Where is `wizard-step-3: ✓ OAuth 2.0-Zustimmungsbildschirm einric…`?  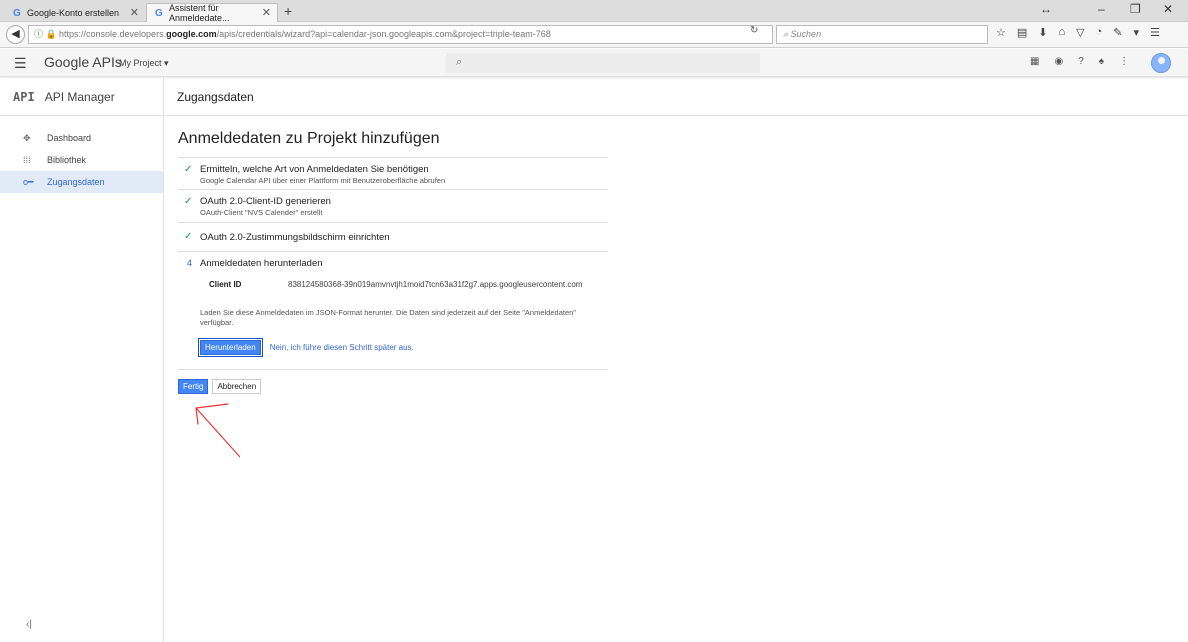 wizard-step-3: ✓ OAuth 2.0-Zustimmungsbildschirm einric… is located at coordinates (393, 236).